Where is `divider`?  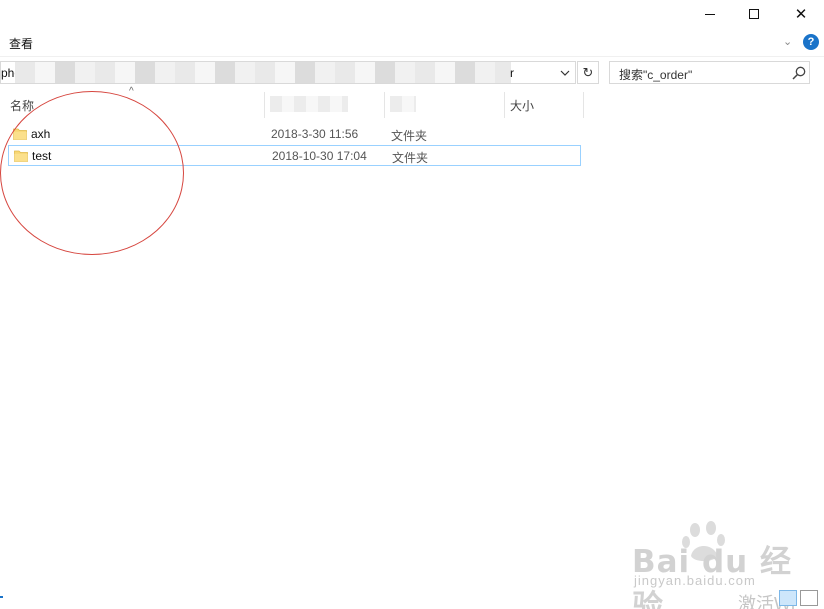
divider is located at coordinates (412, 56).